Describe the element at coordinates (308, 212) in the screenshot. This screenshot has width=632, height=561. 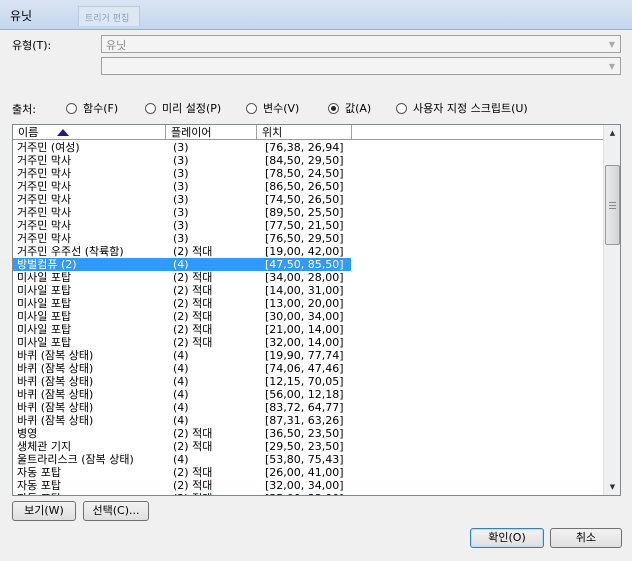
I see `table-row: 거주민 막사 (3) [89,50, 25,50]` at that location.